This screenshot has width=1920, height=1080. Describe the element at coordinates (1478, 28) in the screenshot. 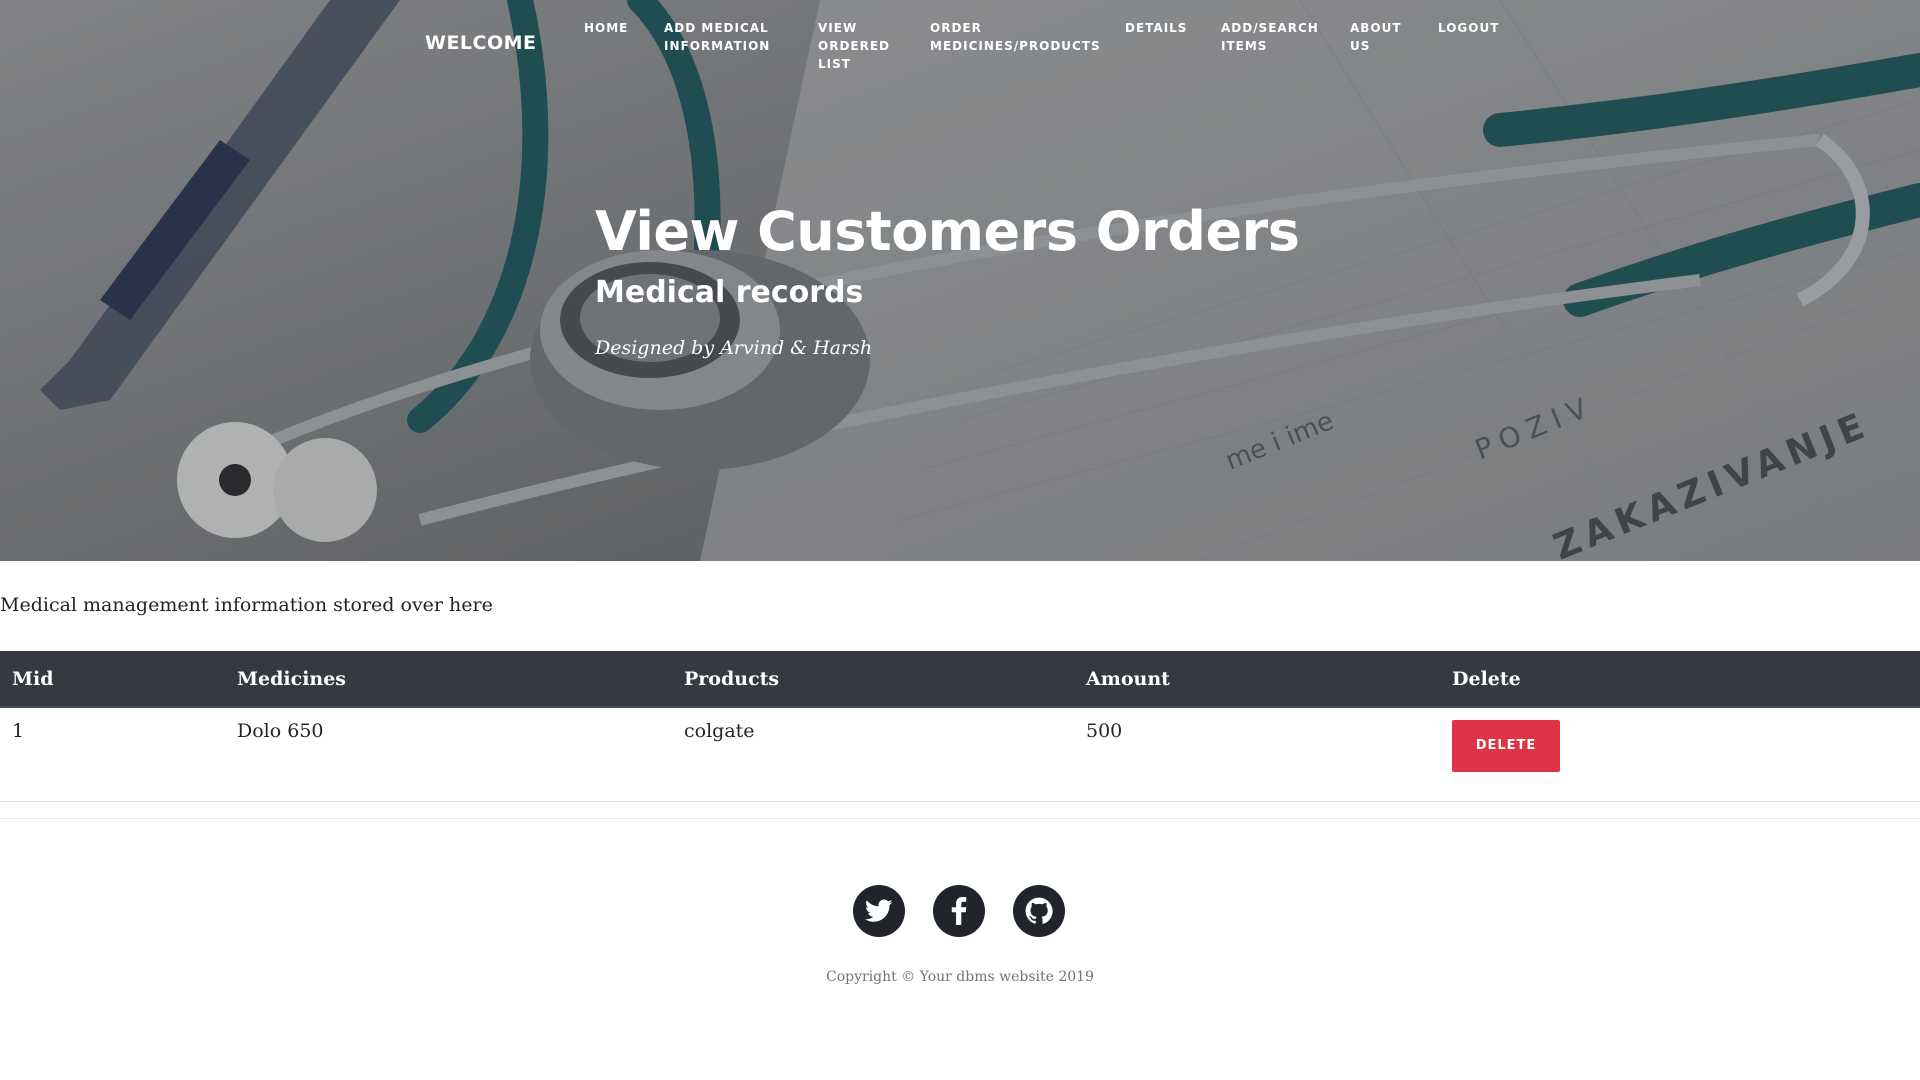

I see `nav-logout: LOGOUT` at that location.